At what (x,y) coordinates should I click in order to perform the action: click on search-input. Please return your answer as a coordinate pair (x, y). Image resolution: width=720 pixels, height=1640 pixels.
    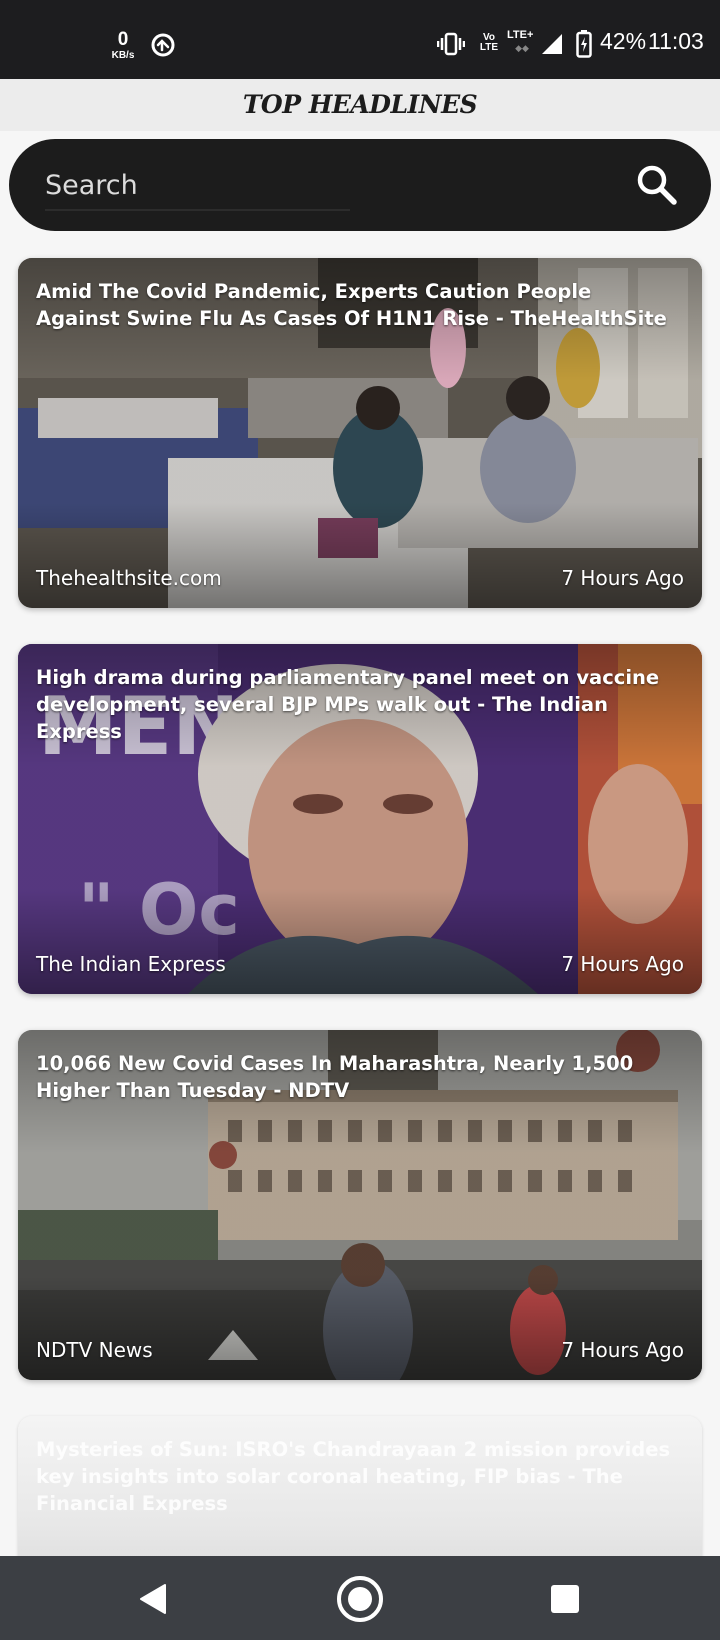
    Looking at the image, I should click on (197, 186).